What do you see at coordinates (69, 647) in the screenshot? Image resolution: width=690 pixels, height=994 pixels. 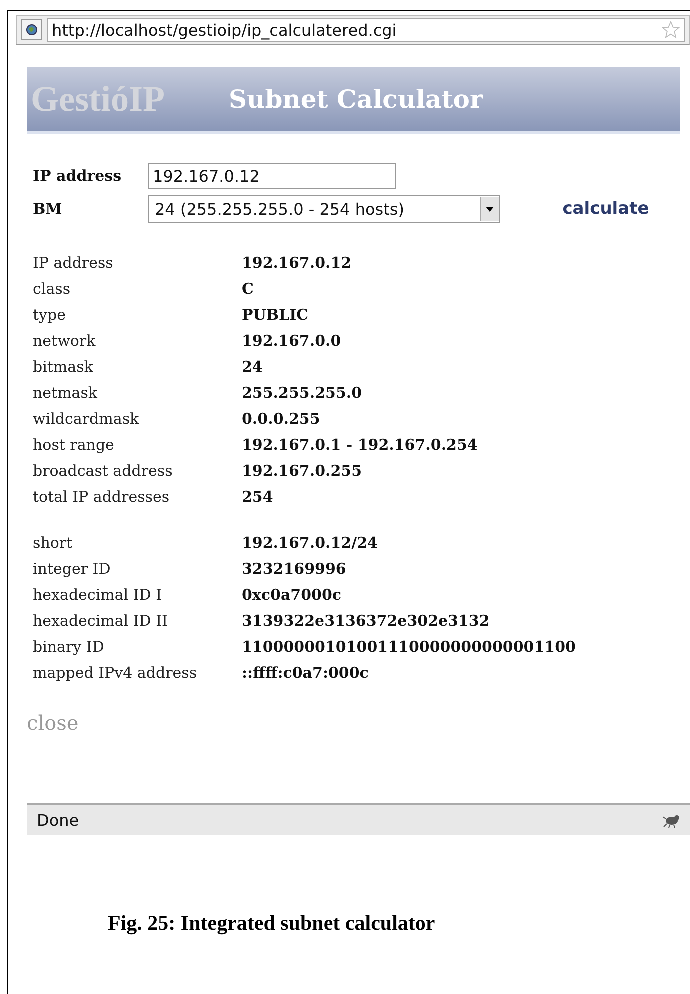 I see `result-label: binary ID` at bounding box center [69, 647].